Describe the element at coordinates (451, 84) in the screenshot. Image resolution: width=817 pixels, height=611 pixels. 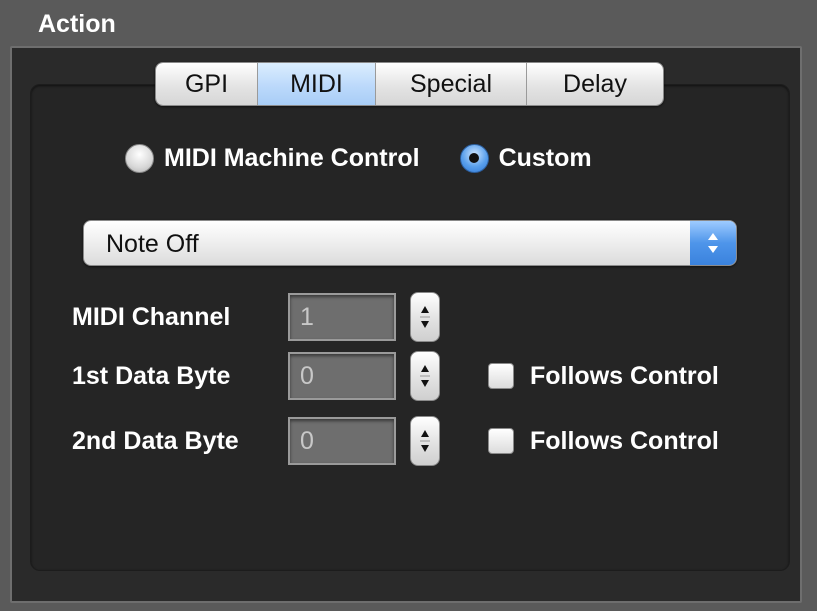
I see `tab-special: Special` at that location.